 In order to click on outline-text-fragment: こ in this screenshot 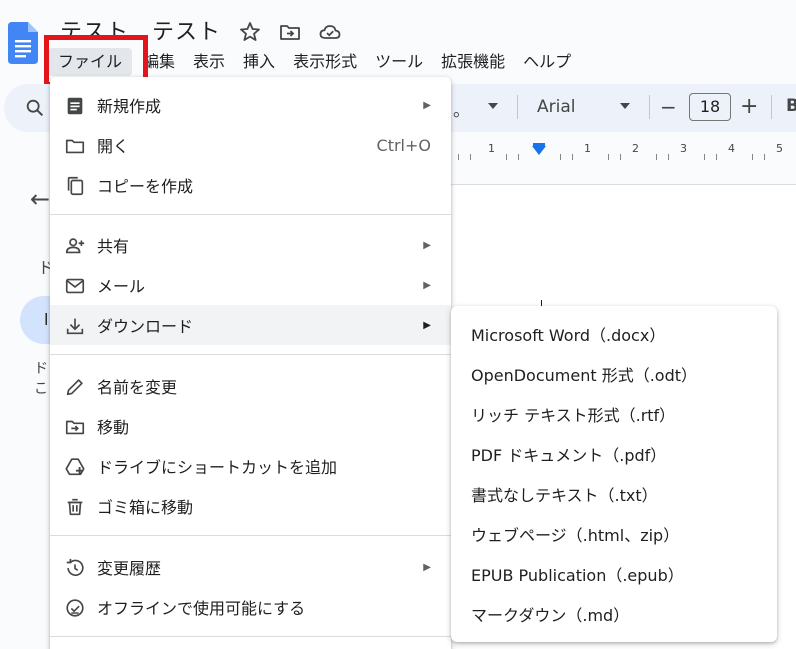, I will do `click(41, 389)`.